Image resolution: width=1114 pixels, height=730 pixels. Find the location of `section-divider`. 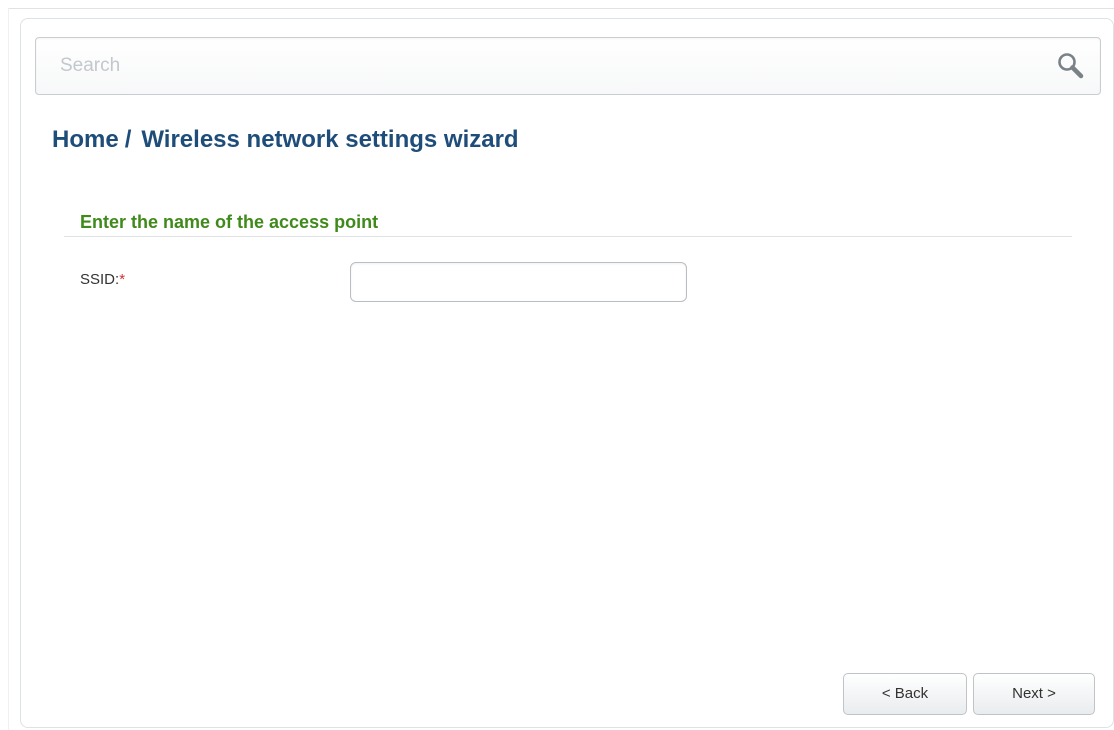

section-divider is located at coordinates (568, 236).